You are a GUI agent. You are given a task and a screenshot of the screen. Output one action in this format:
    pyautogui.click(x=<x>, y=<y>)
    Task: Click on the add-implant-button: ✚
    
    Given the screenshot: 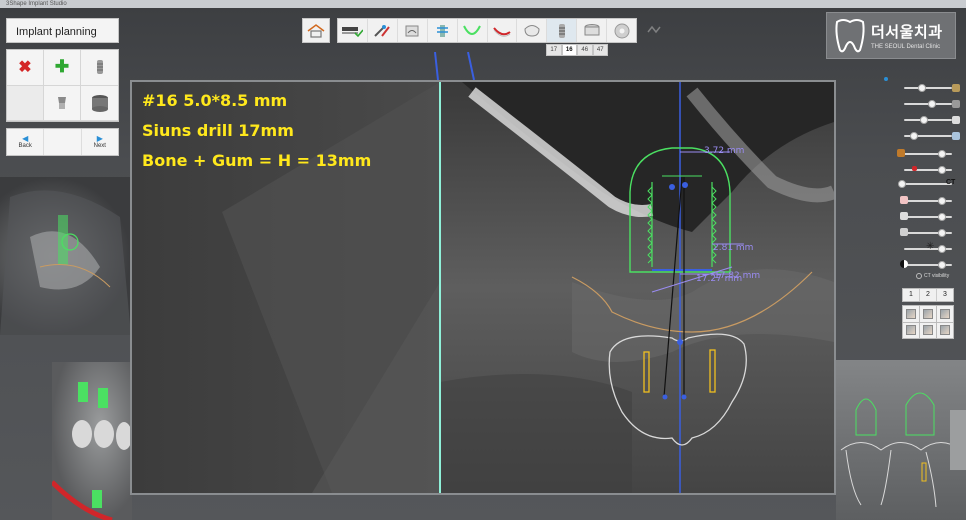 What is the action you would take?
    pyautogui.click(x=62, y=68)
    